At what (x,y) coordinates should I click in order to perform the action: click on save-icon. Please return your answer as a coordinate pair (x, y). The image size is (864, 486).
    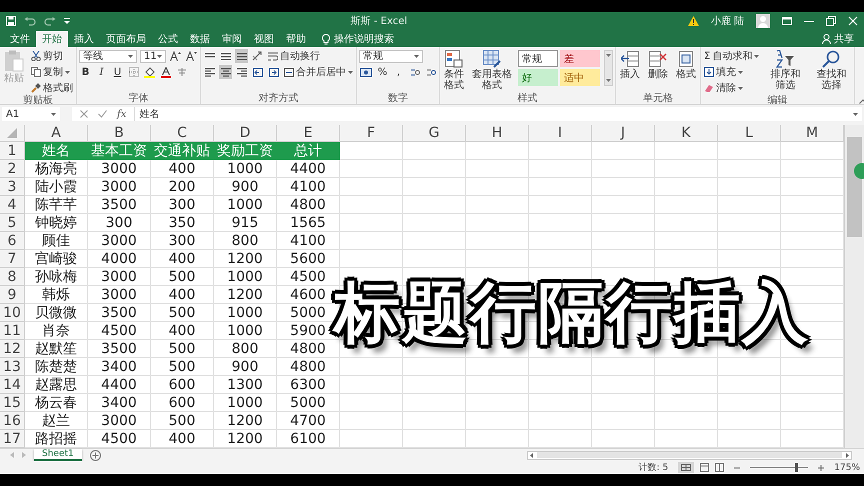
    Looking at the image, I should click on (11, 21).